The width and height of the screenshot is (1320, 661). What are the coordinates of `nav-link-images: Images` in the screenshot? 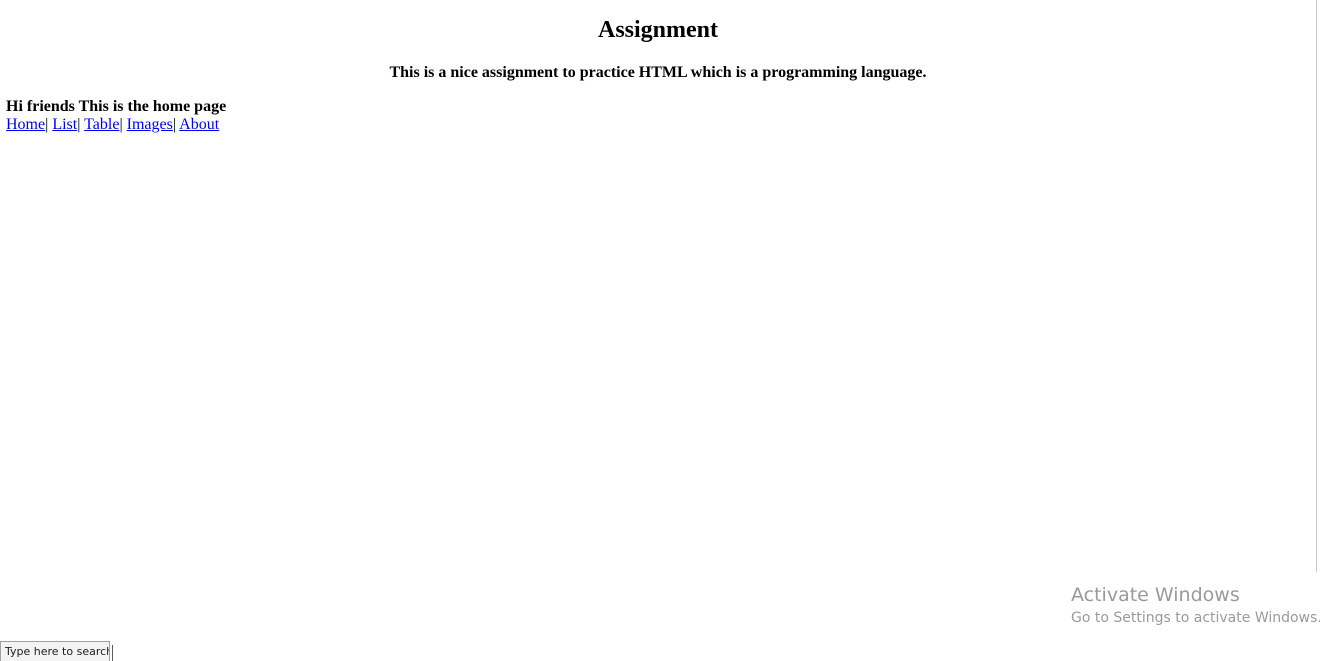 It's located at (150, 124).